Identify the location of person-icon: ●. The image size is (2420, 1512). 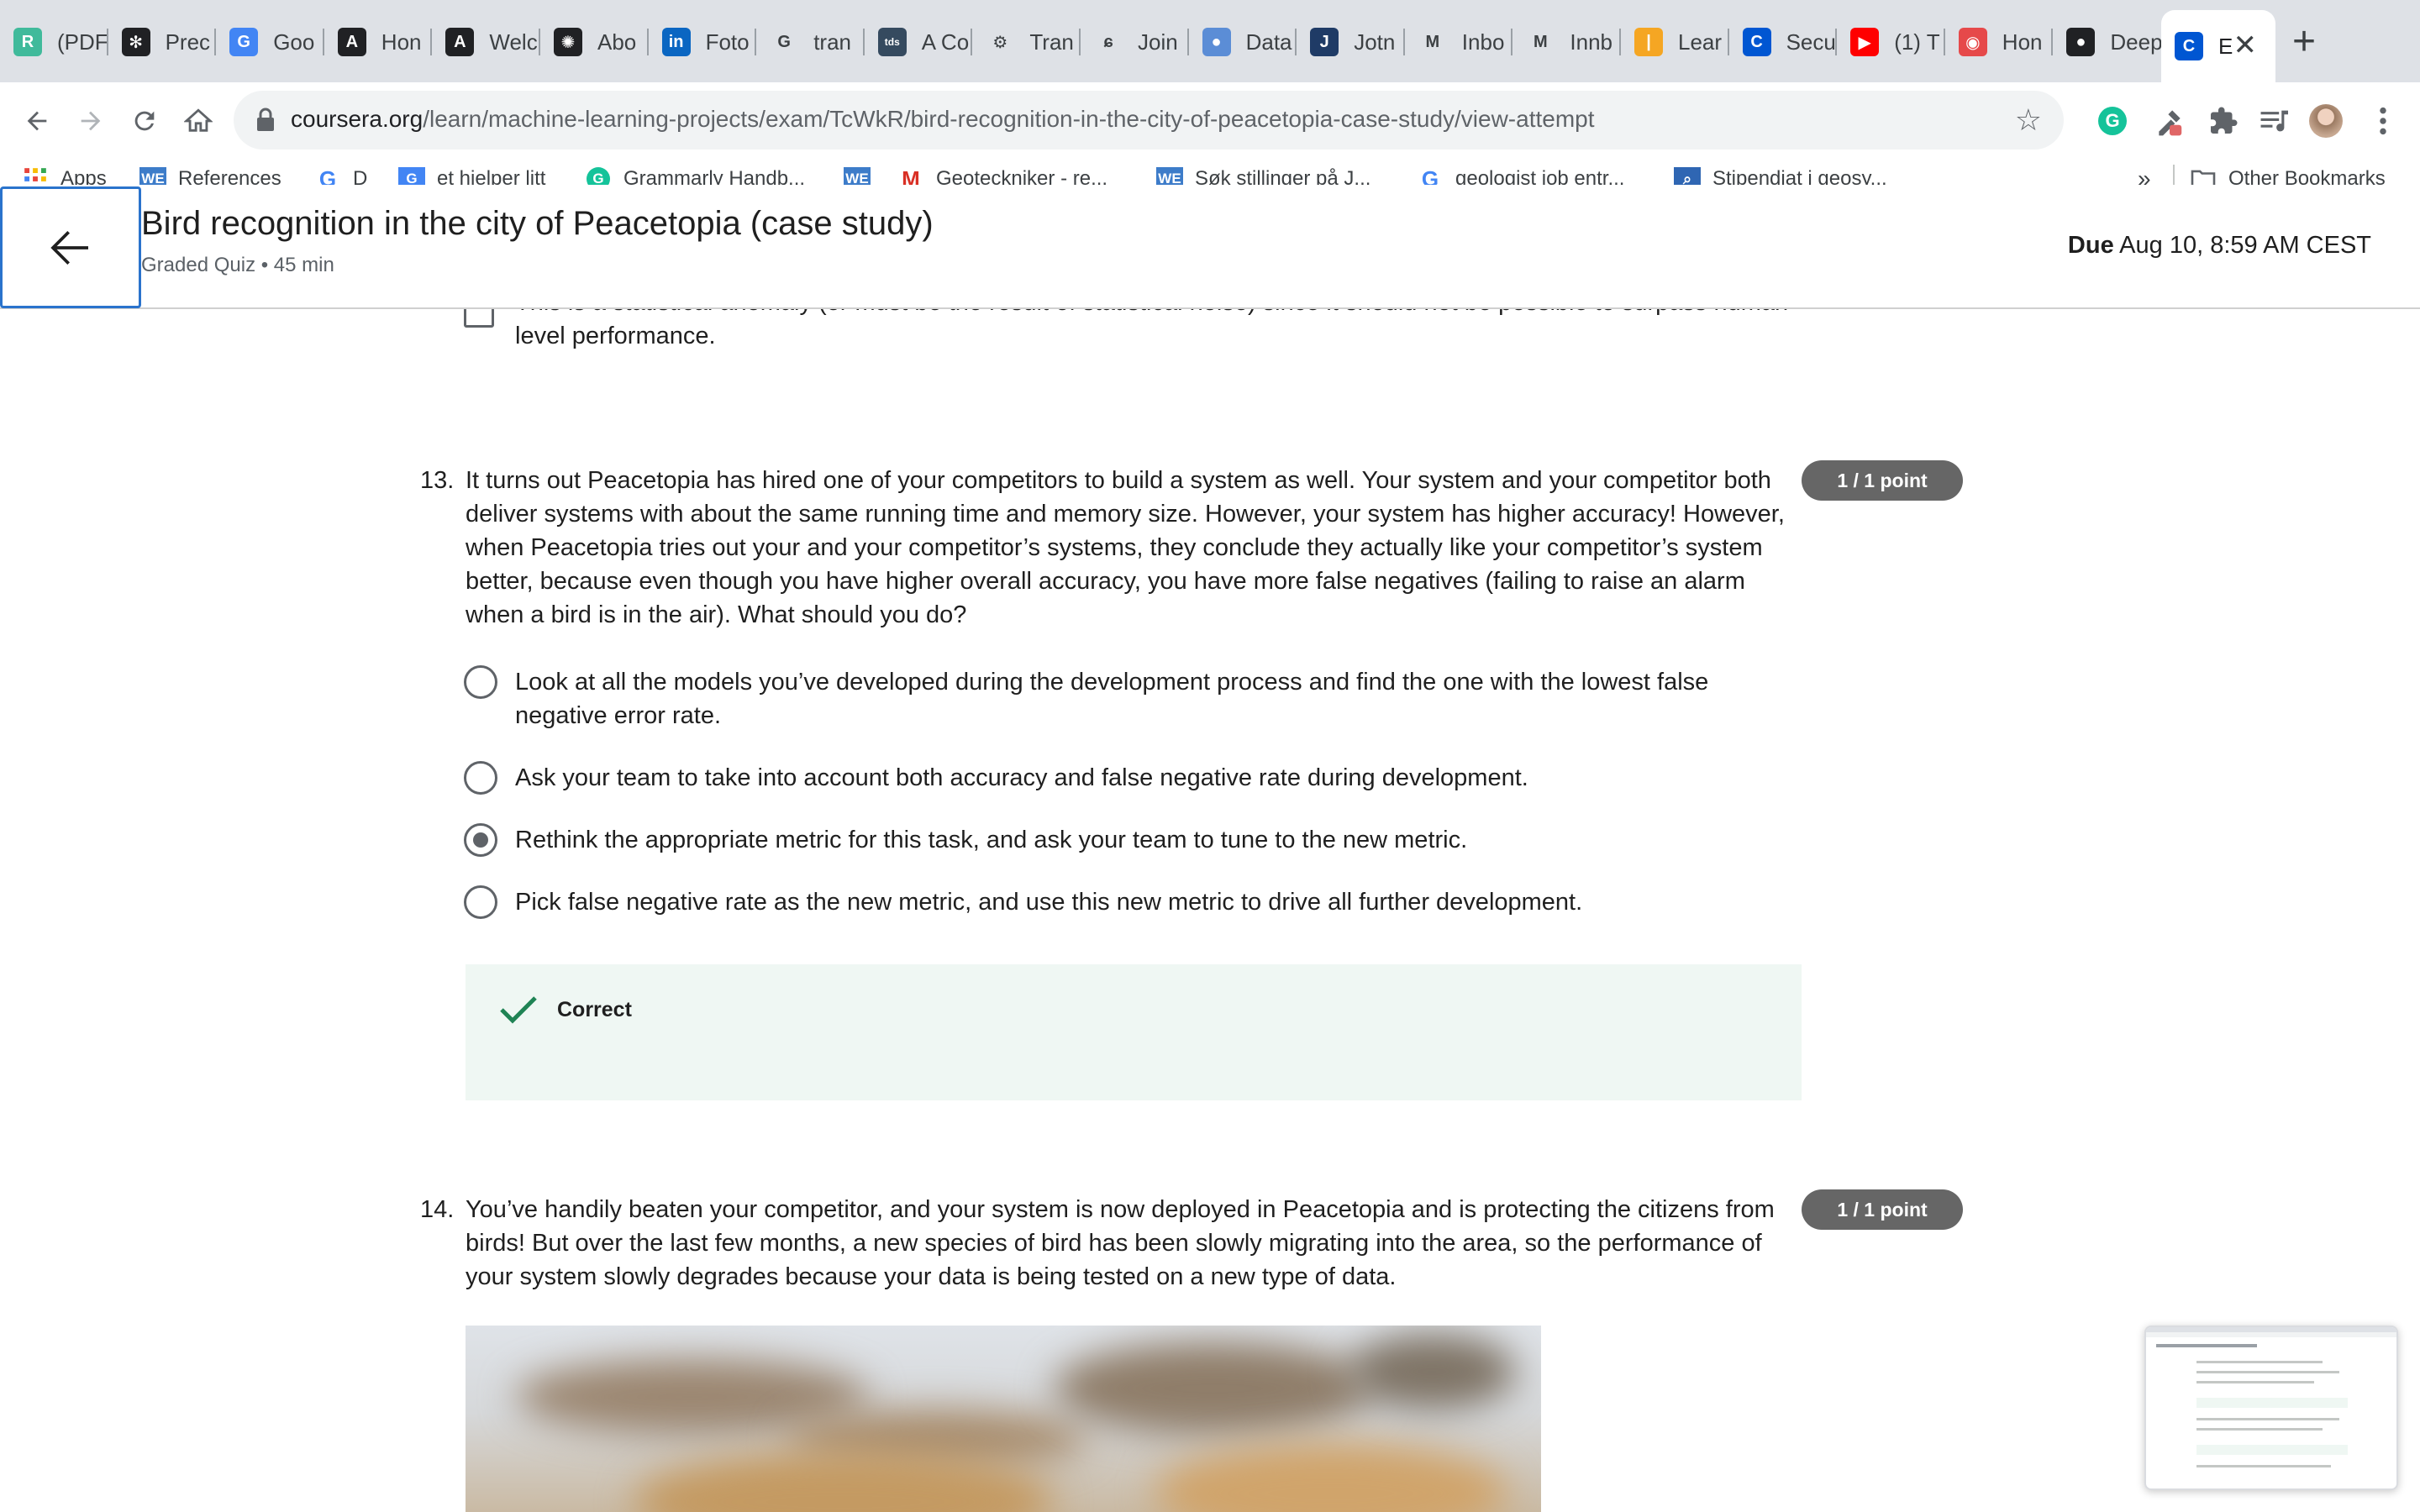
(1216, 42).